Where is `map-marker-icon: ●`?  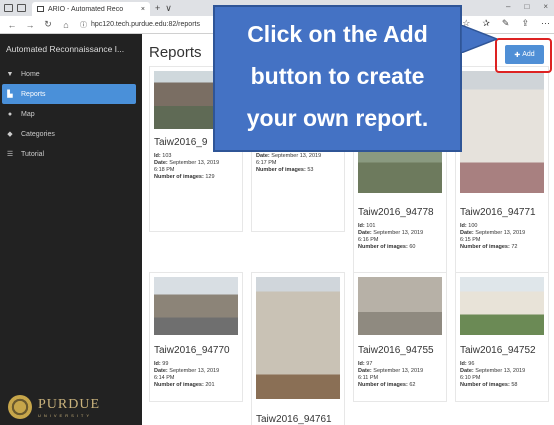 map-marker-icon: ● is located at coordinates (10, 114).